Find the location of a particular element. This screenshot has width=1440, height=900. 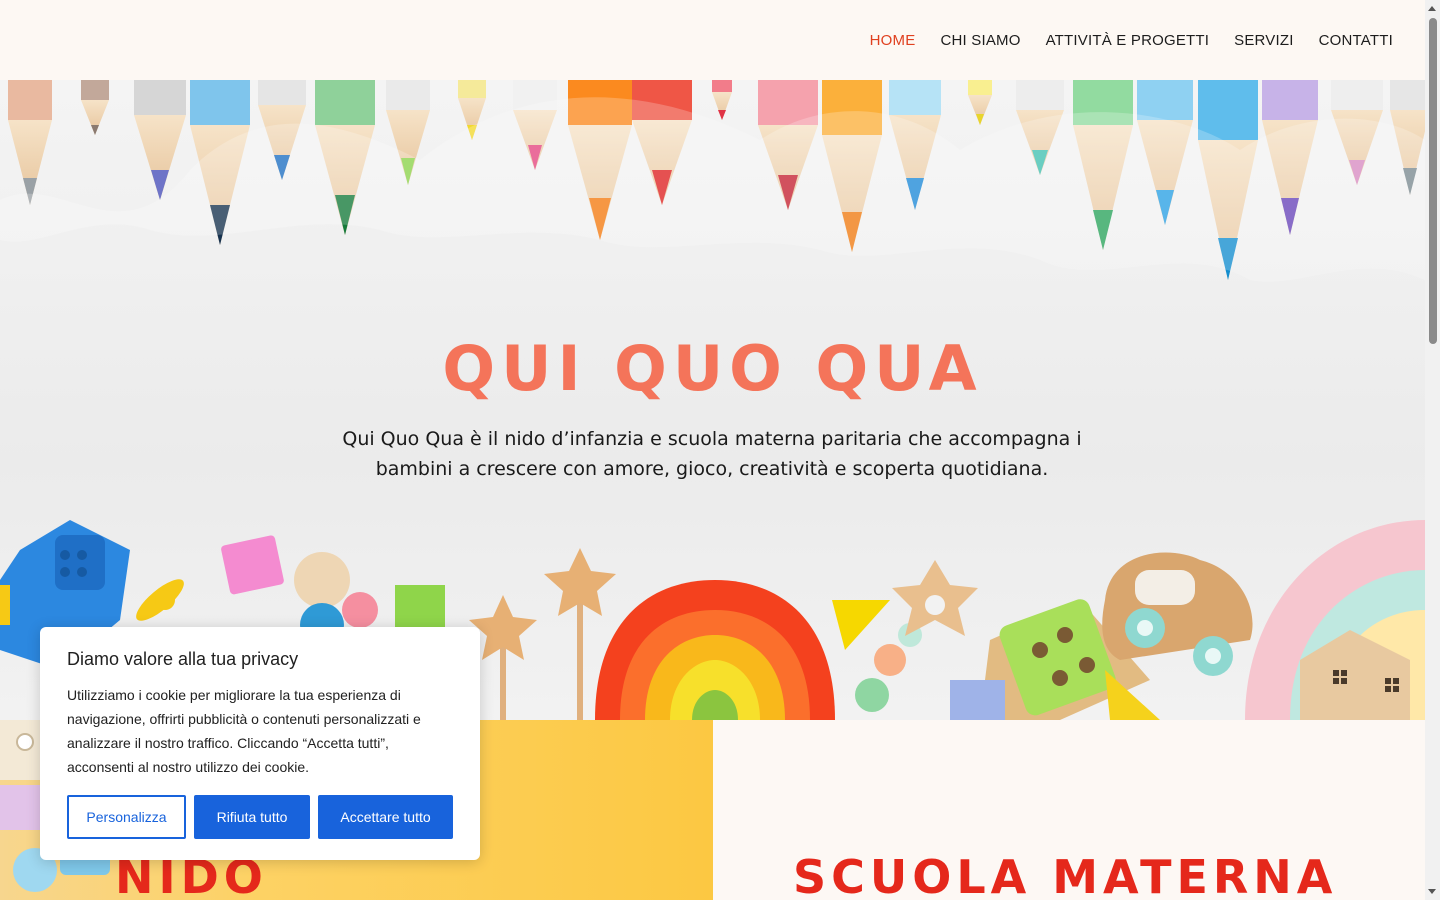

accept-all-button: Accettare tutto is located at coordinates (385, 817).